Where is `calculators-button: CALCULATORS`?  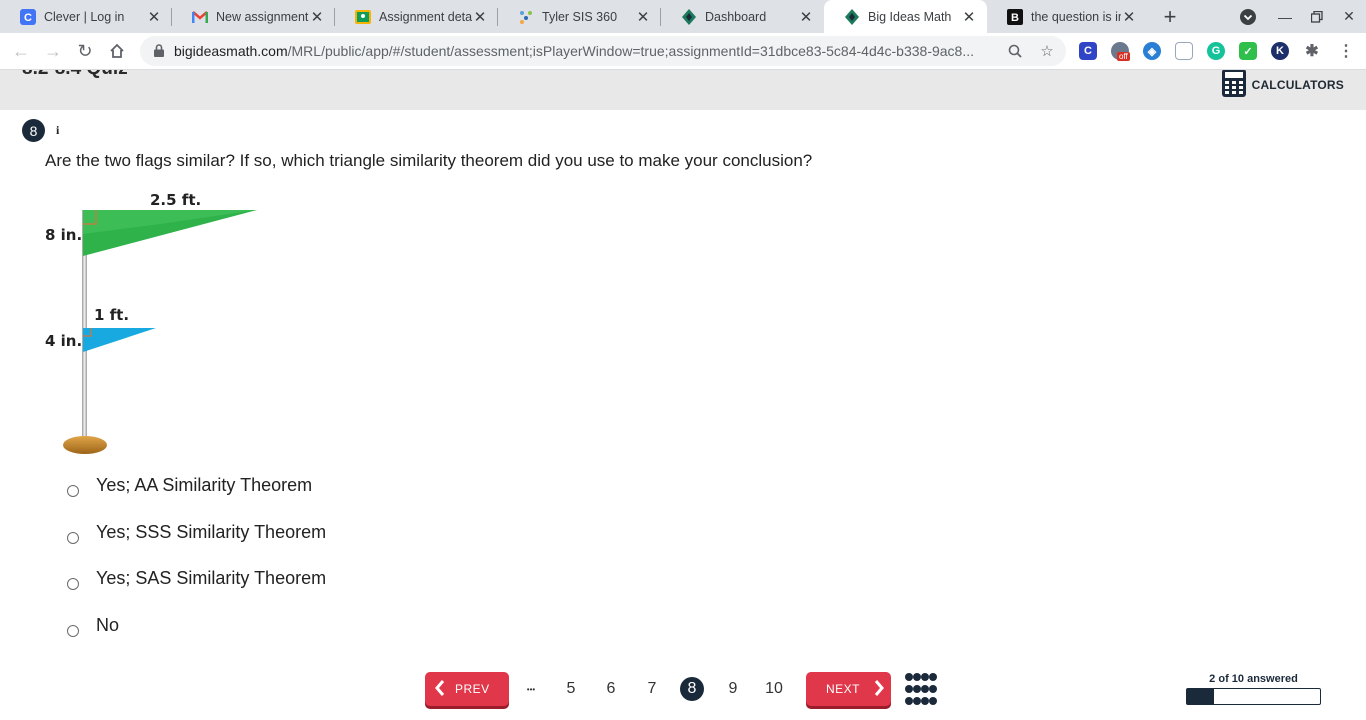 calculators-button: CALCULATORS is located at coordinates (1282, 86).